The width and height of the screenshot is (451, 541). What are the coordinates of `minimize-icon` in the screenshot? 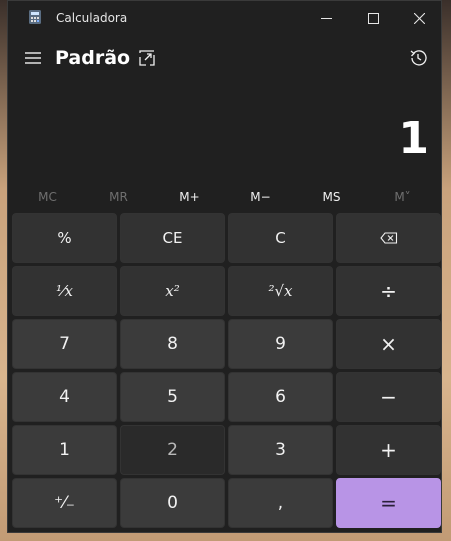 It's located at (326, 18).